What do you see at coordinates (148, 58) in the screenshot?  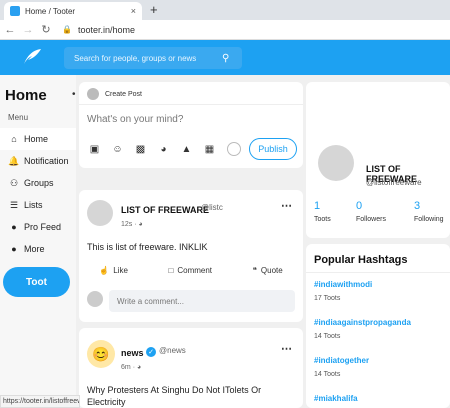 I see `search-input: Search for people, groups or news` at bounding box center [148, 58].